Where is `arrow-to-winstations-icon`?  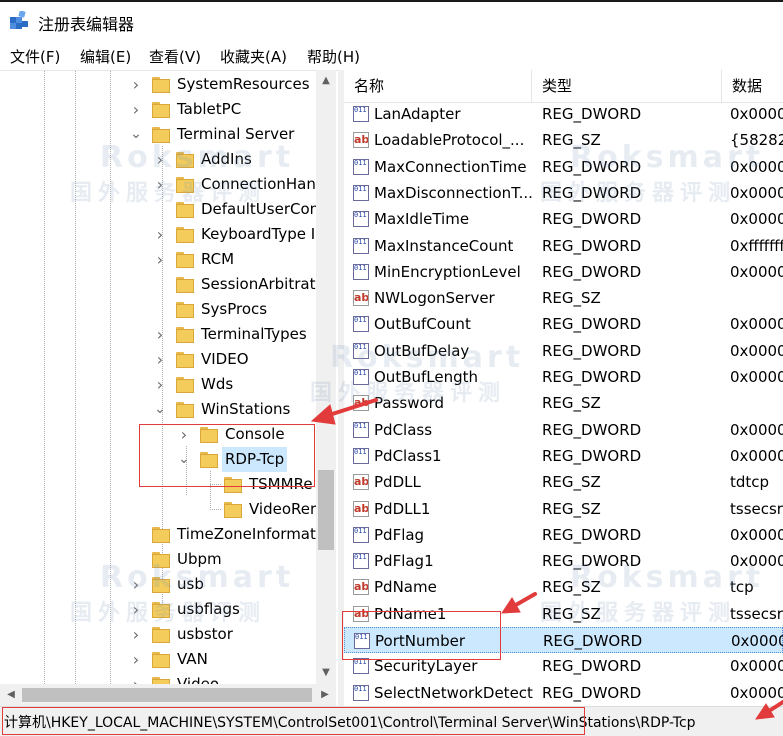 arrow-to-winstations-icon is located at coordinates (351, 408).